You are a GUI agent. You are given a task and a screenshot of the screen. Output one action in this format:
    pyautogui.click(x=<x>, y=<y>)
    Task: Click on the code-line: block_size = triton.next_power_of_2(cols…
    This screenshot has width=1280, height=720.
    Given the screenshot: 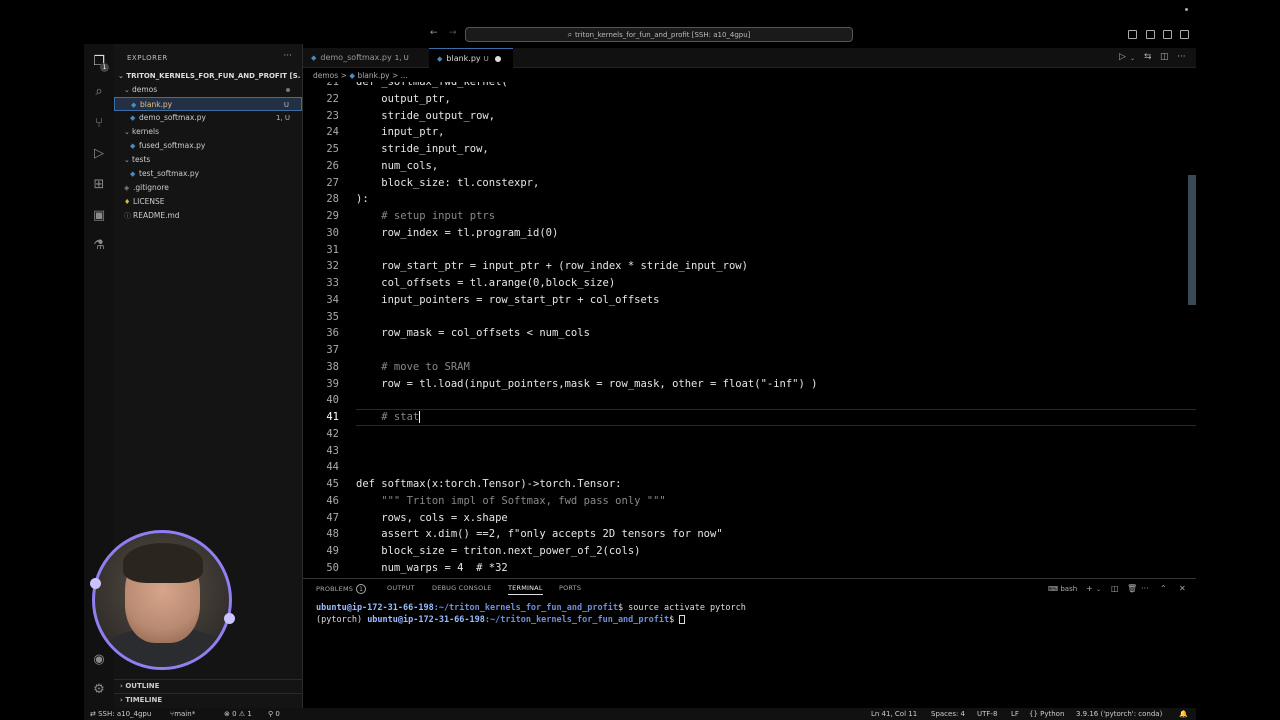 What is the action you would take?
    pyautogui.click(x=498, y=551)
    